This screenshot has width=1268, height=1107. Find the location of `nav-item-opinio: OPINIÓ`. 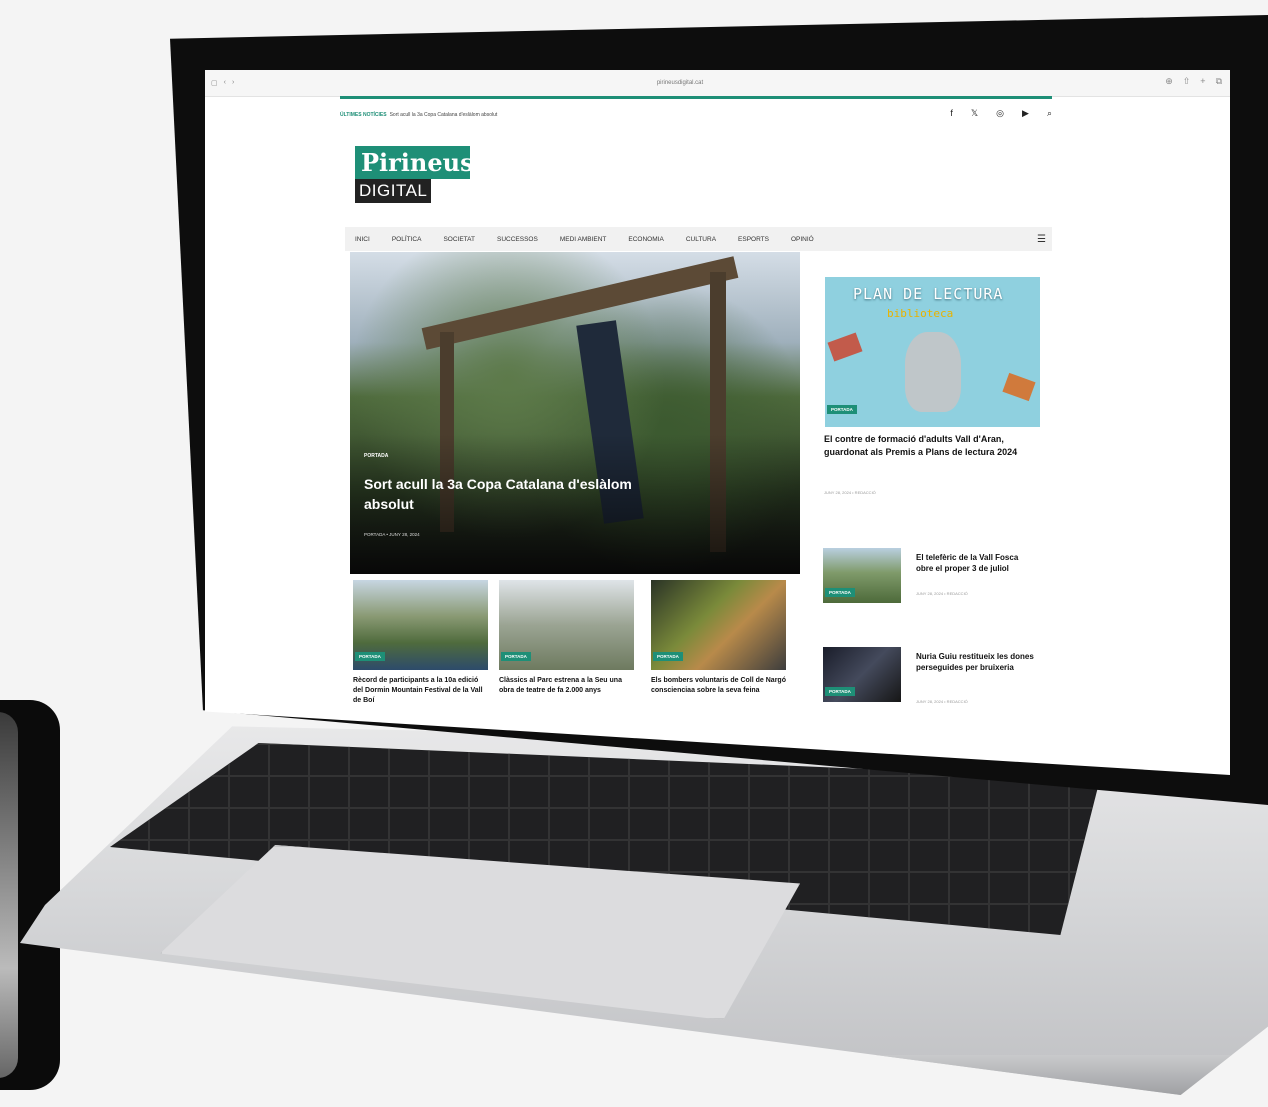

nav-item-opinio: OPINIÓ is located at coordinates (802, 239).